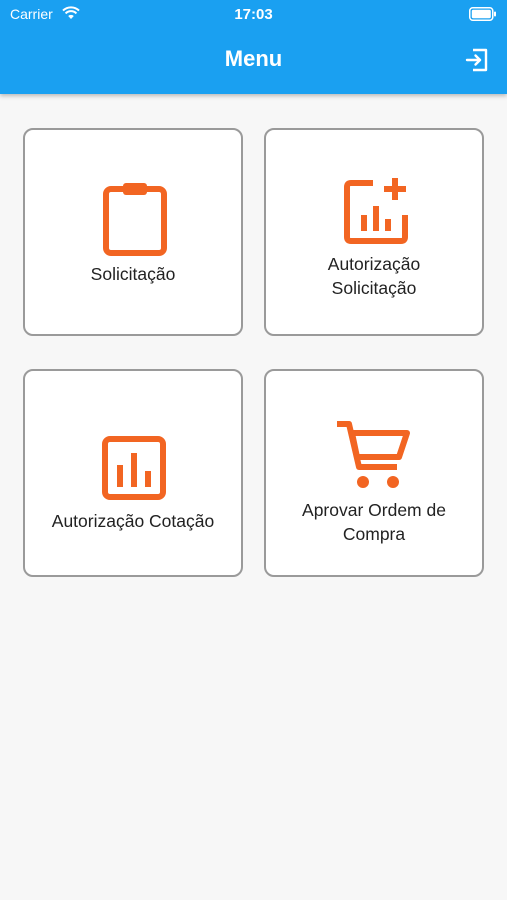 This screenshot has height=900, width=507. I want to click on menu-tile-solicitacao: Solicitação, so click(133, 232).